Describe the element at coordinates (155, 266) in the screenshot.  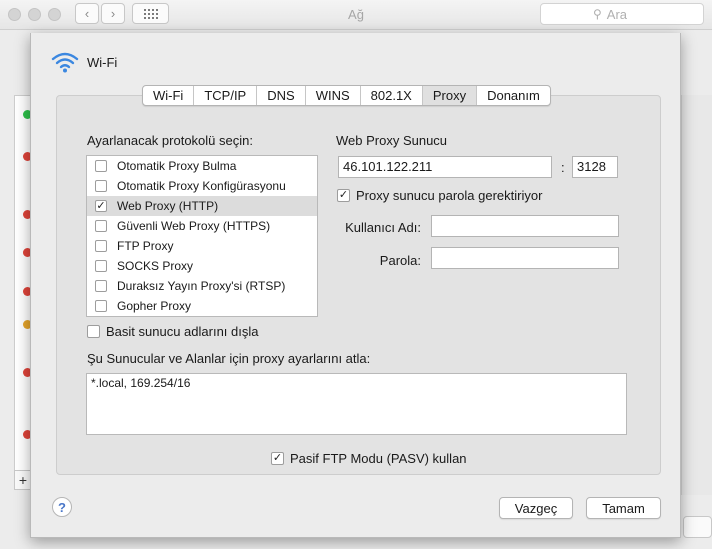
I see `protocol-label: SOCKS Proxy` at that location.